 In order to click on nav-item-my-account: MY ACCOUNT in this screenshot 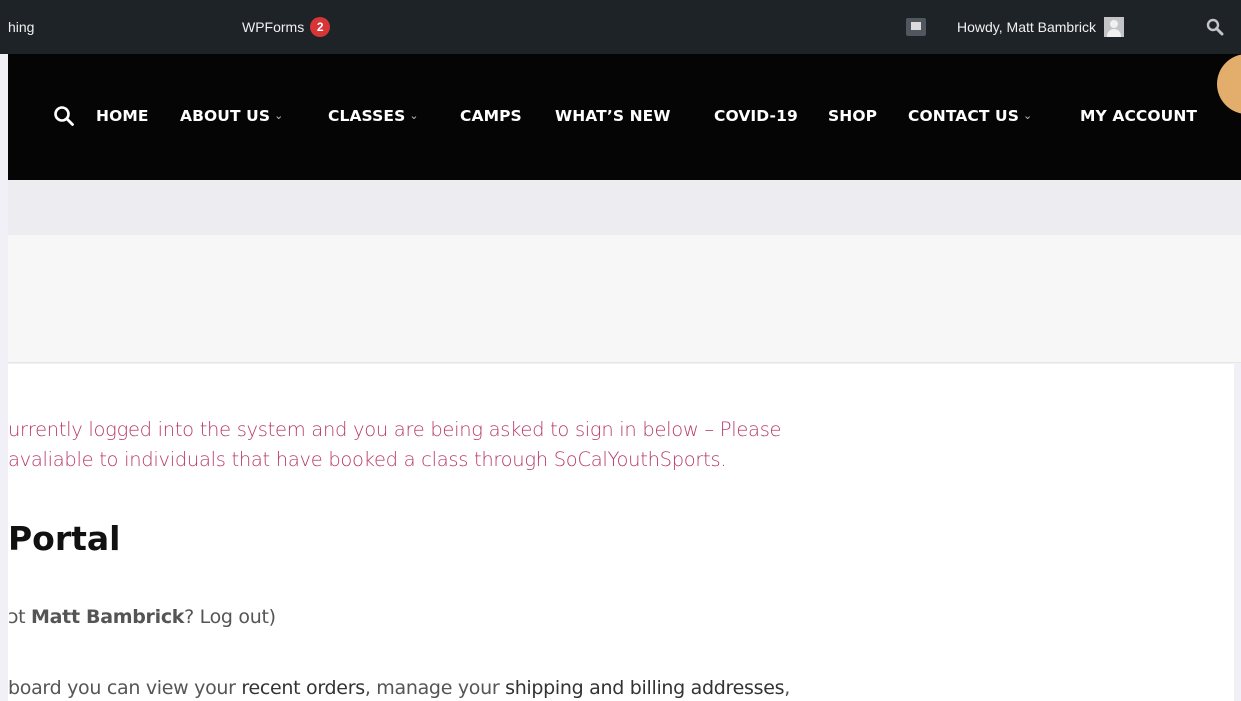, I will do `click(1138, 116)`.